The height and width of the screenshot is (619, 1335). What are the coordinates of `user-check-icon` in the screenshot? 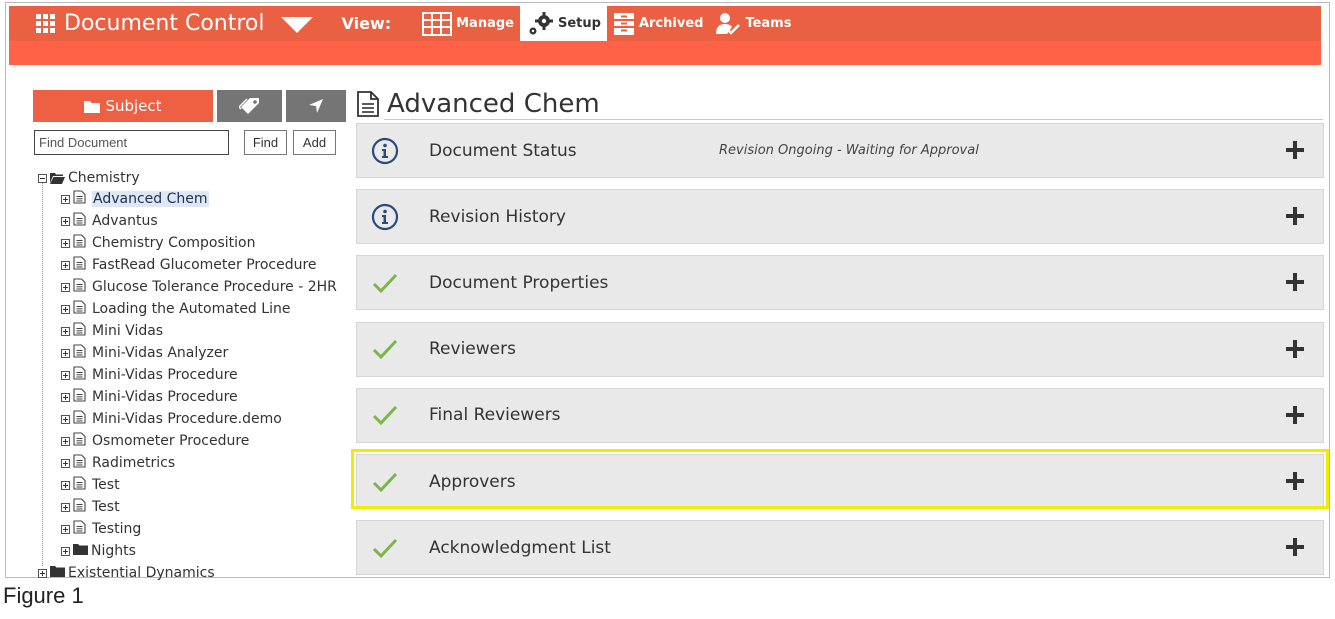 It's located at (728, 23).